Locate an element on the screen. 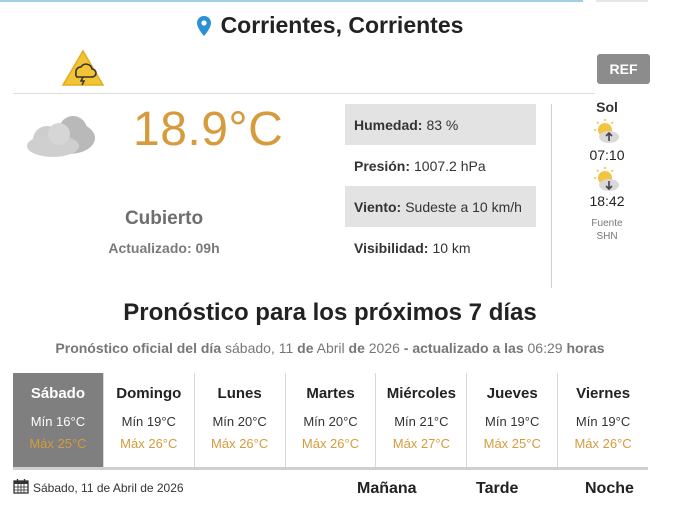 The image size is (681, 509). day-min: Mín 21°C is located at coordinates (421, 421).